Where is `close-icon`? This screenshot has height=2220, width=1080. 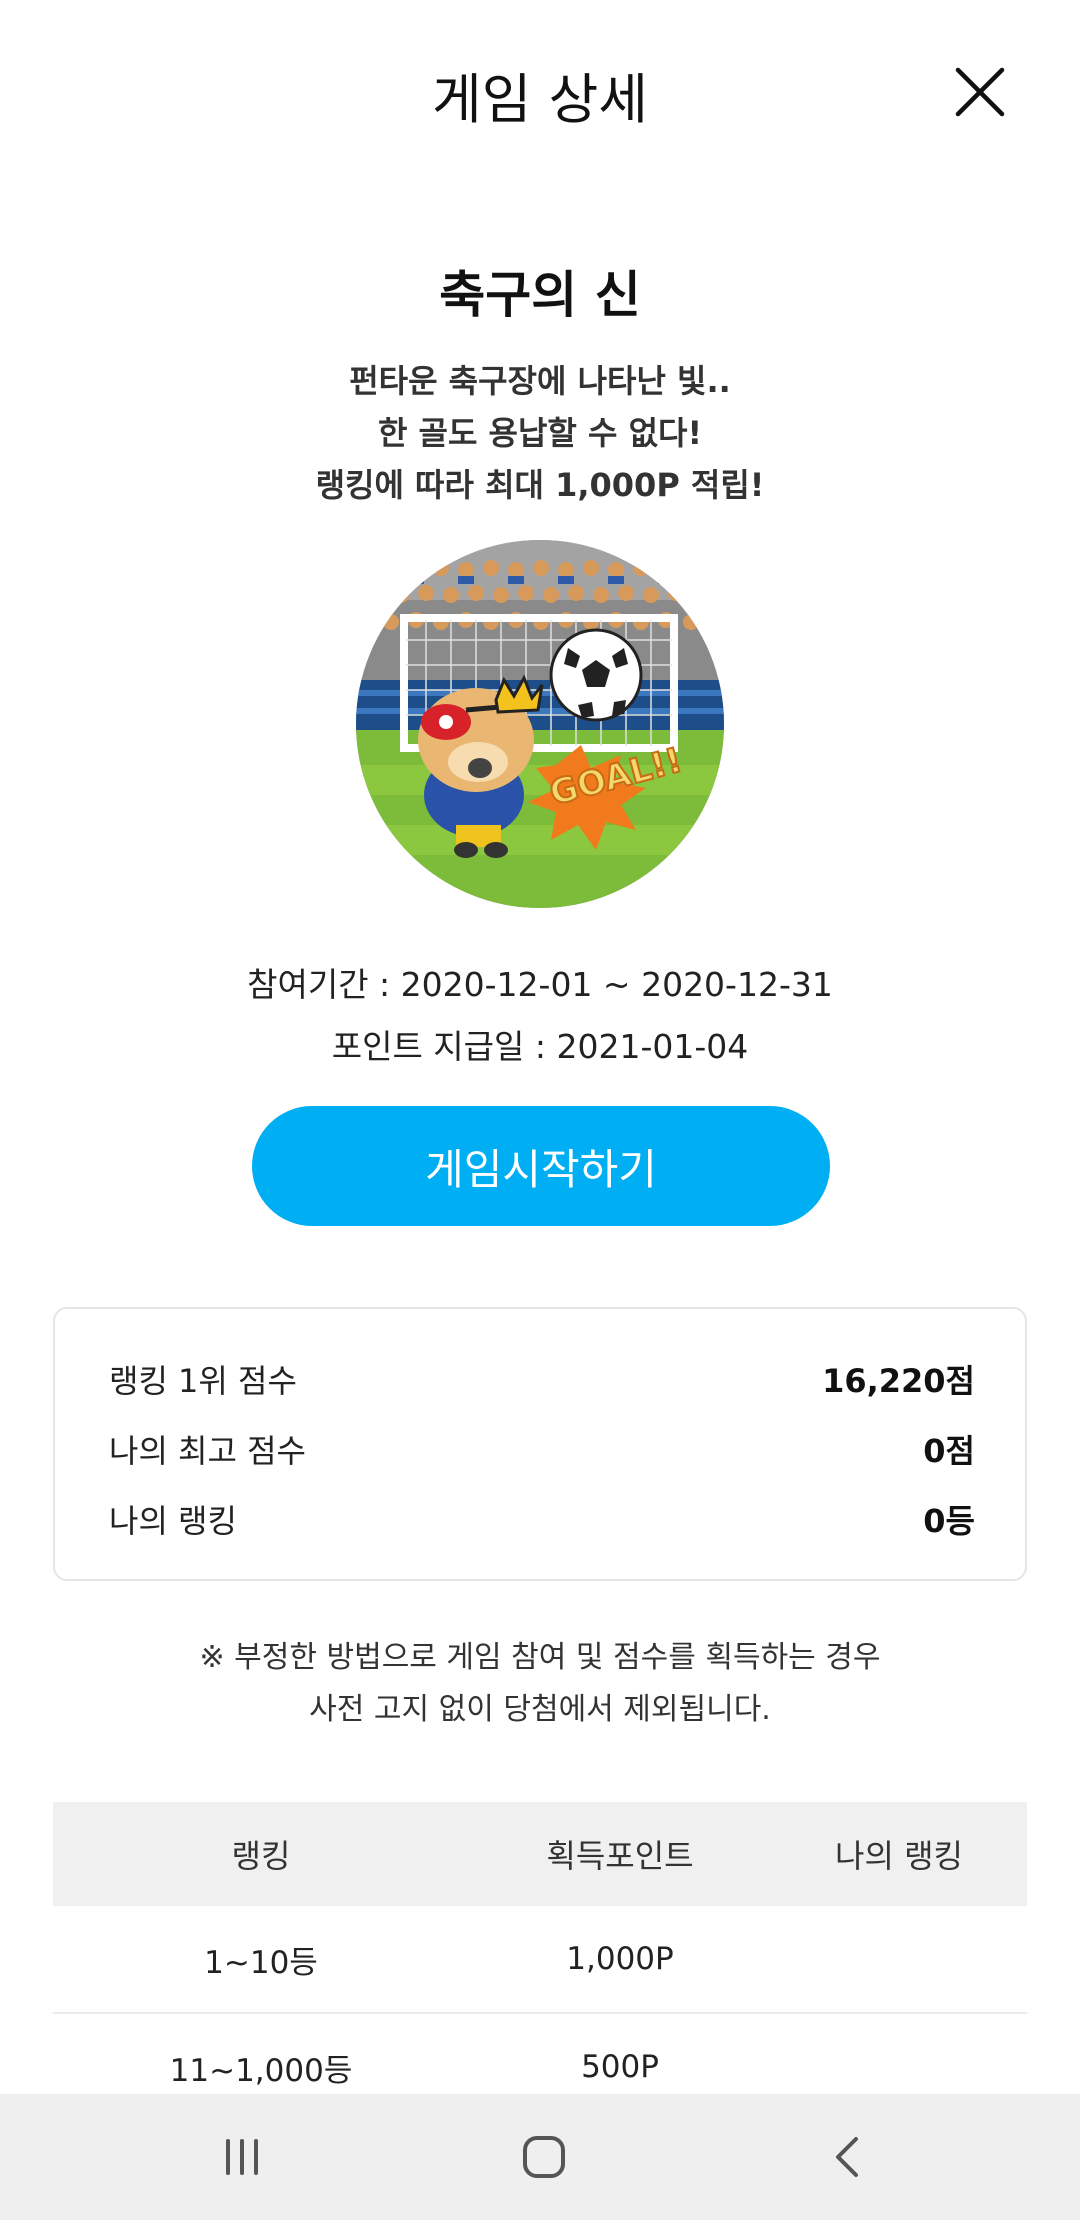
close-icon is located at coordinates (980, 92).